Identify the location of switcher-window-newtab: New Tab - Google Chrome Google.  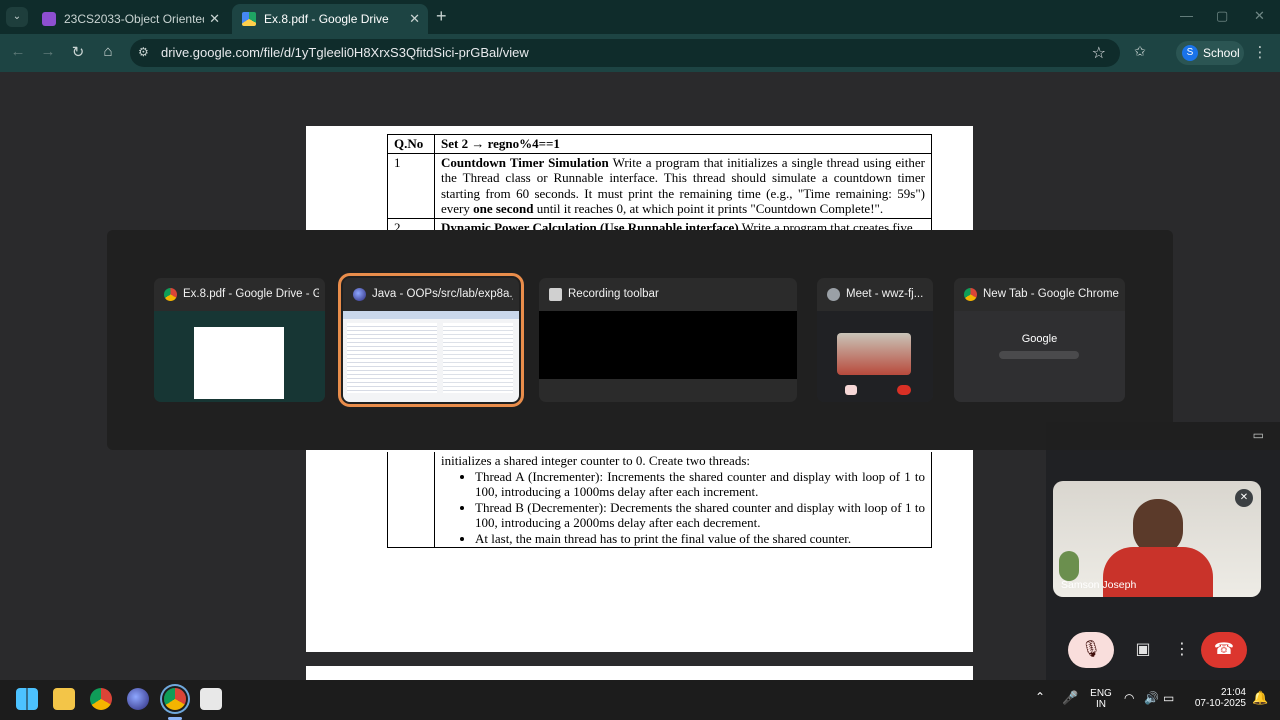
(1039, 340).